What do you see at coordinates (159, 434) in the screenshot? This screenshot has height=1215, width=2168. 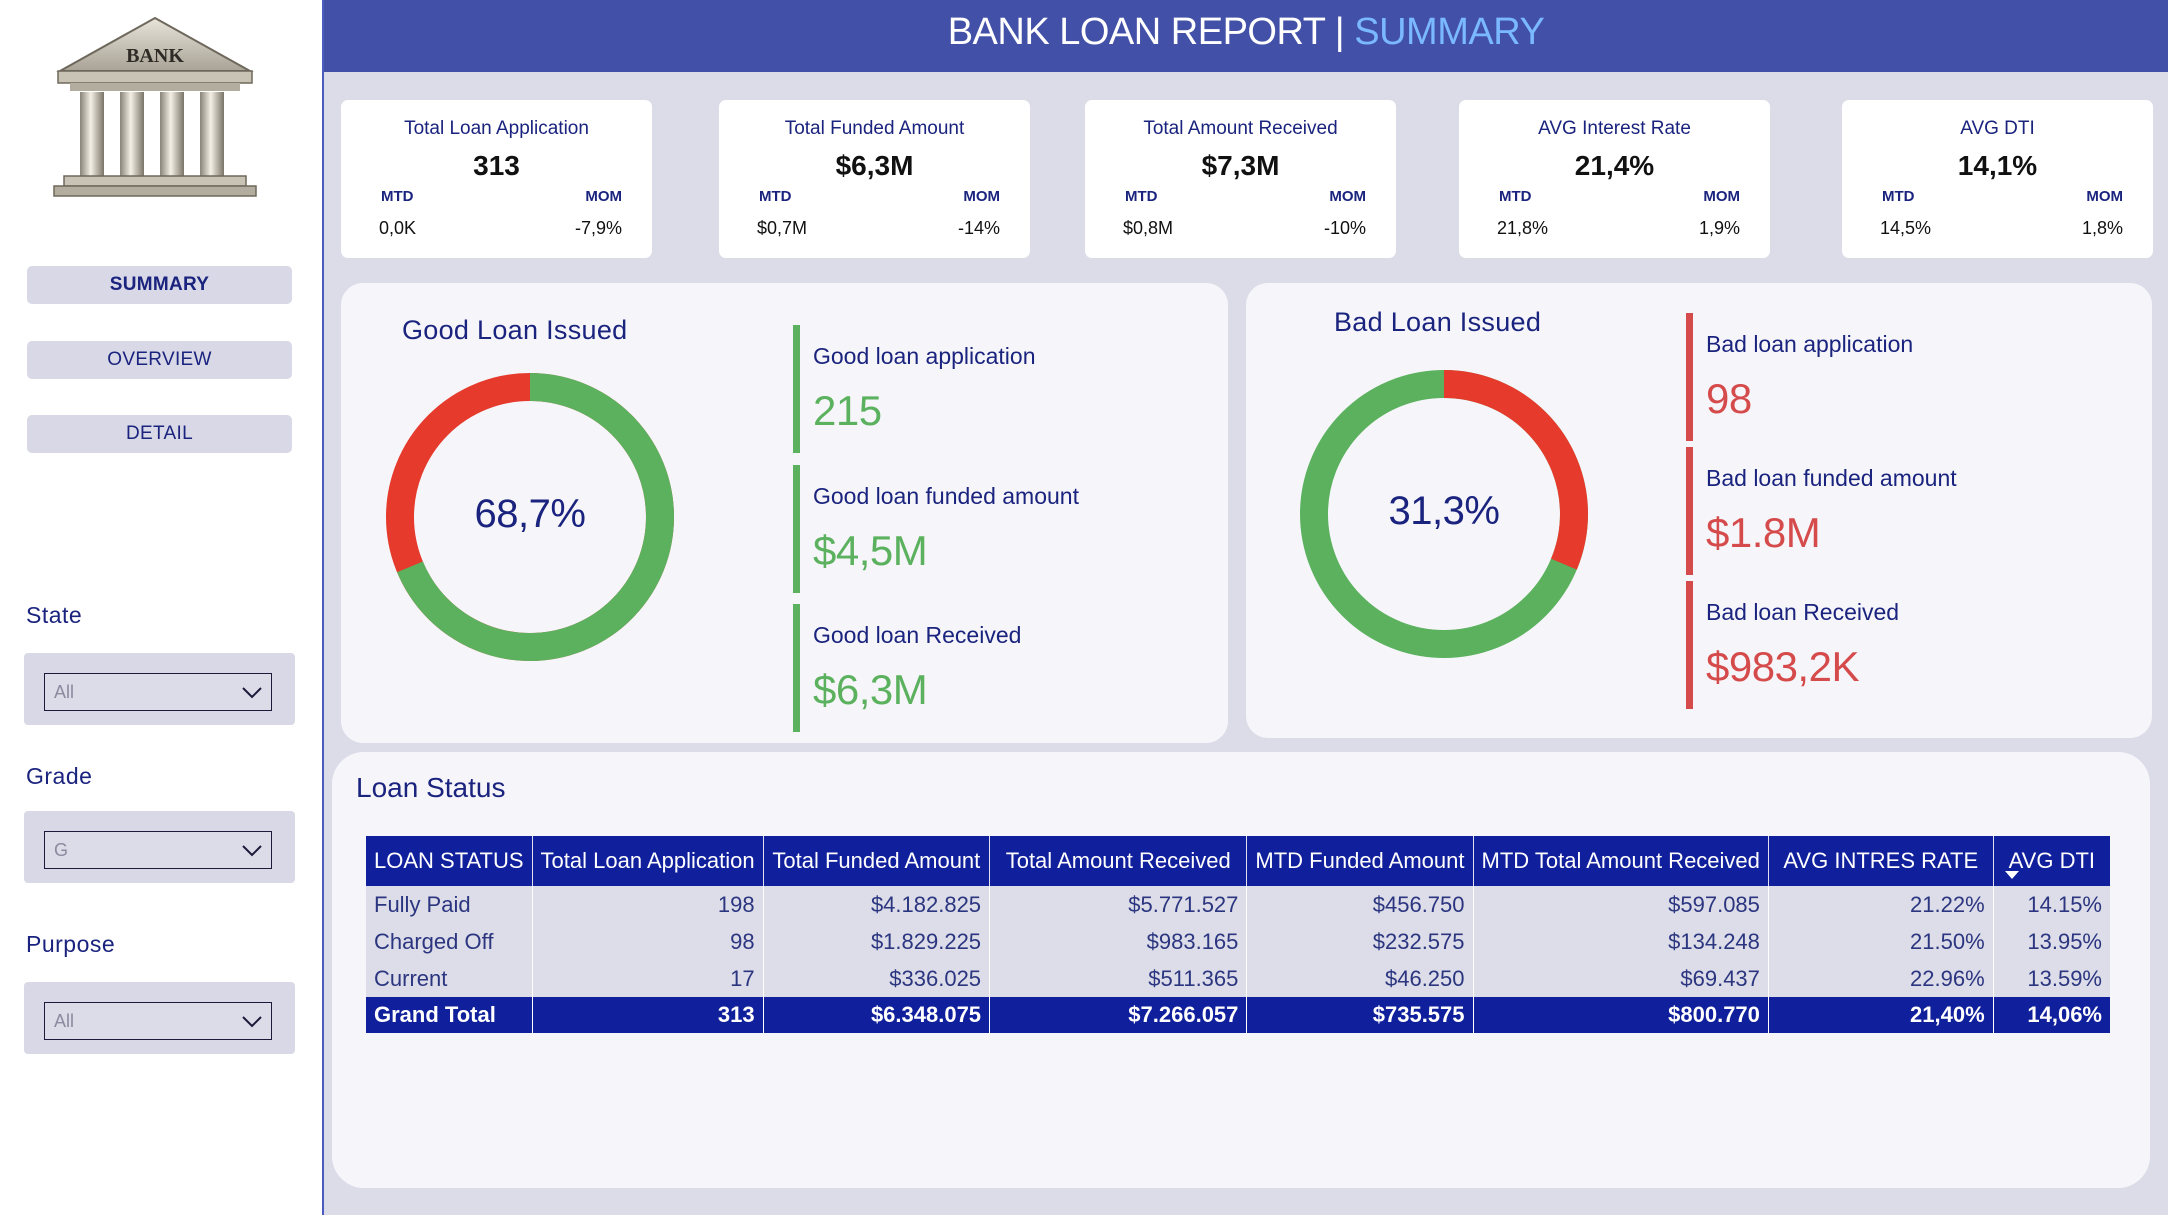 I see `nav-detail-button: DETAIL` at bounding box center [159, 434].